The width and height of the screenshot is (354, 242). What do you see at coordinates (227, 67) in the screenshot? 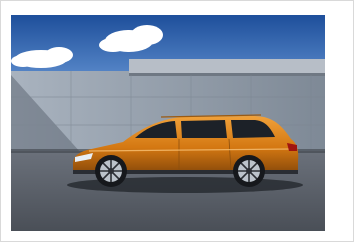
I see `roof-overhang` at bounding box center [227, 67].